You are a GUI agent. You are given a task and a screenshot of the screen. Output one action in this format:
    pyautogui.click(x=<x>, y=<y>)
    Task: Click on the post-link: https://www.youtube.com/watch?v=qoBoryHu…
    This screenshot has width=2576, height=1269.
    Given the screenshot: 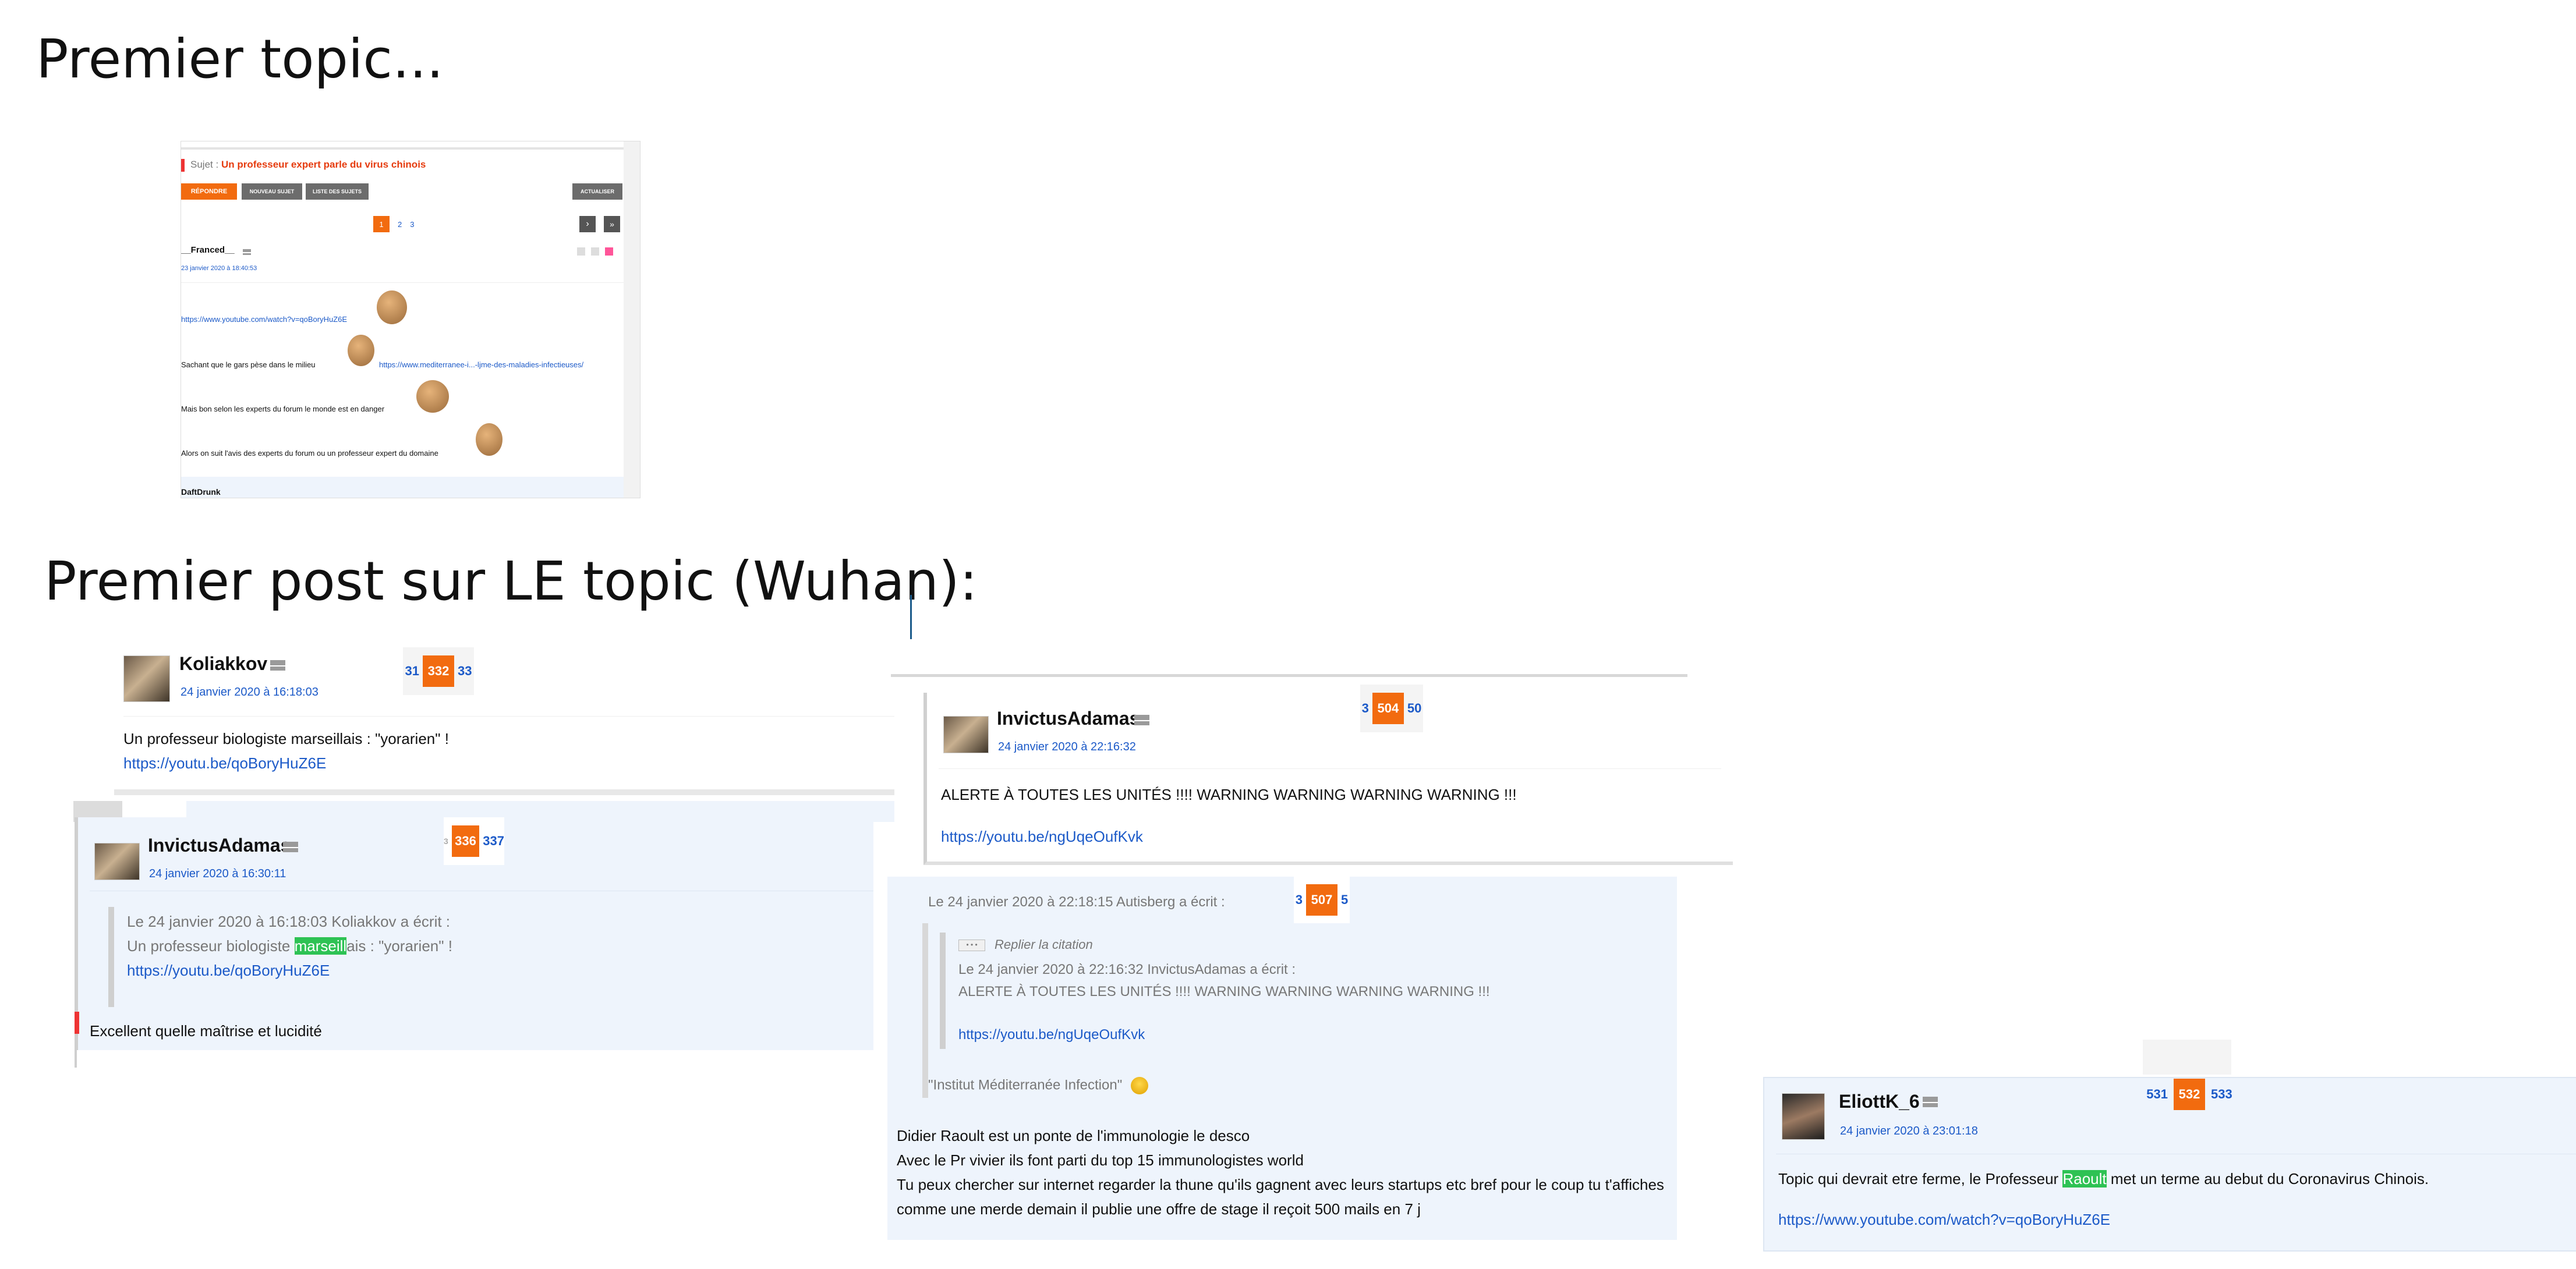 What is the action you would take?
    pyautogui.click(x=1944, y=1220)
    